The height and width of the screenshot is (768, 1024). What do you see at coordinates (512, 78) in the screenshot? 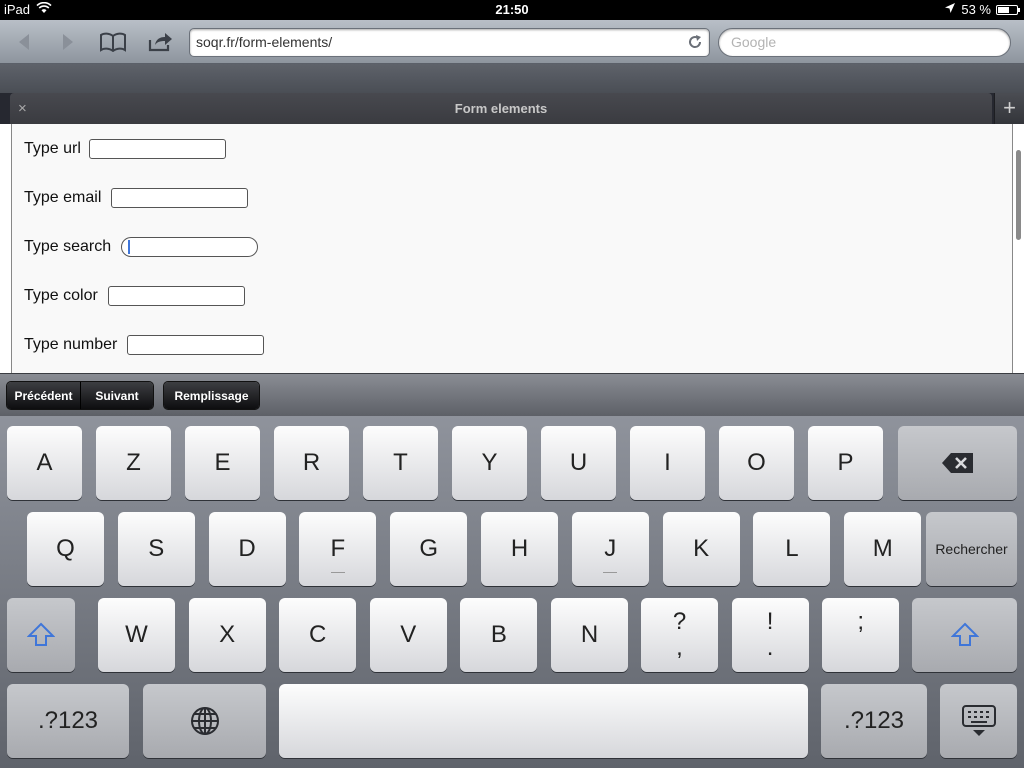
I see `bookmarks-bar` at bounding box center [512, 78].